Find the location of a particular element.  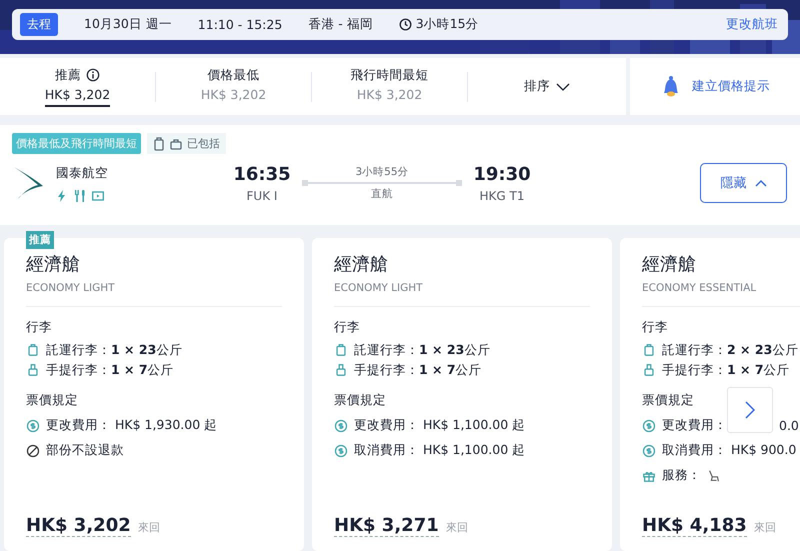

sort-tab-label: 飛行時間最短 is located at coordinates (389, 75).